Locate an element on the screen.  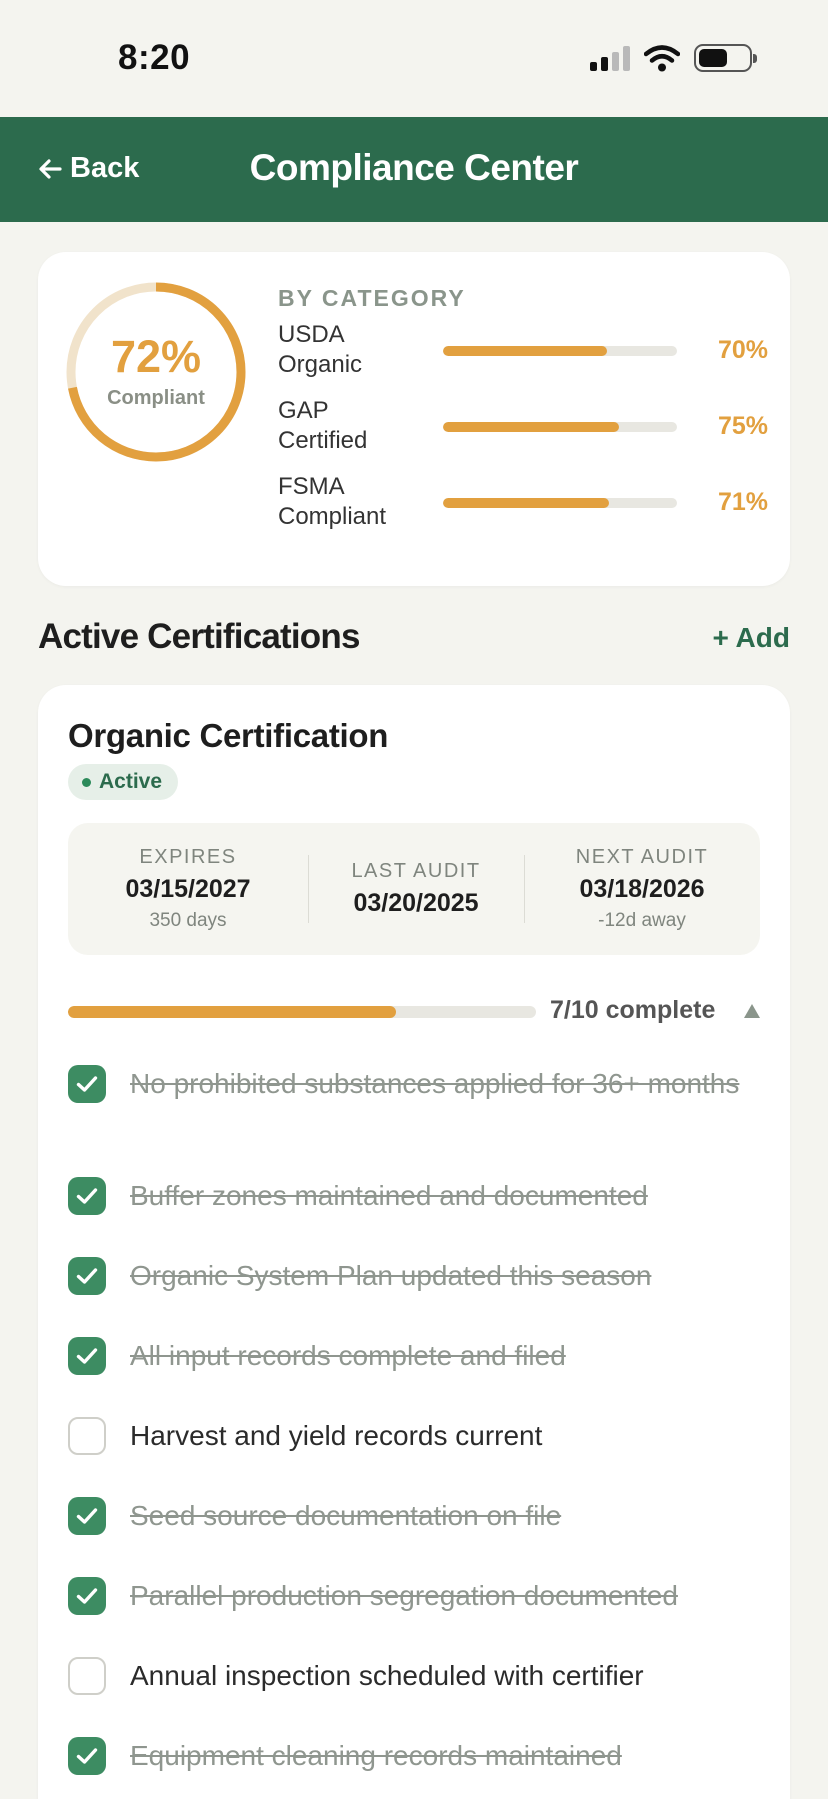
checklist-item-text: All input records complete and filed is located at coordinates (348, 1355).